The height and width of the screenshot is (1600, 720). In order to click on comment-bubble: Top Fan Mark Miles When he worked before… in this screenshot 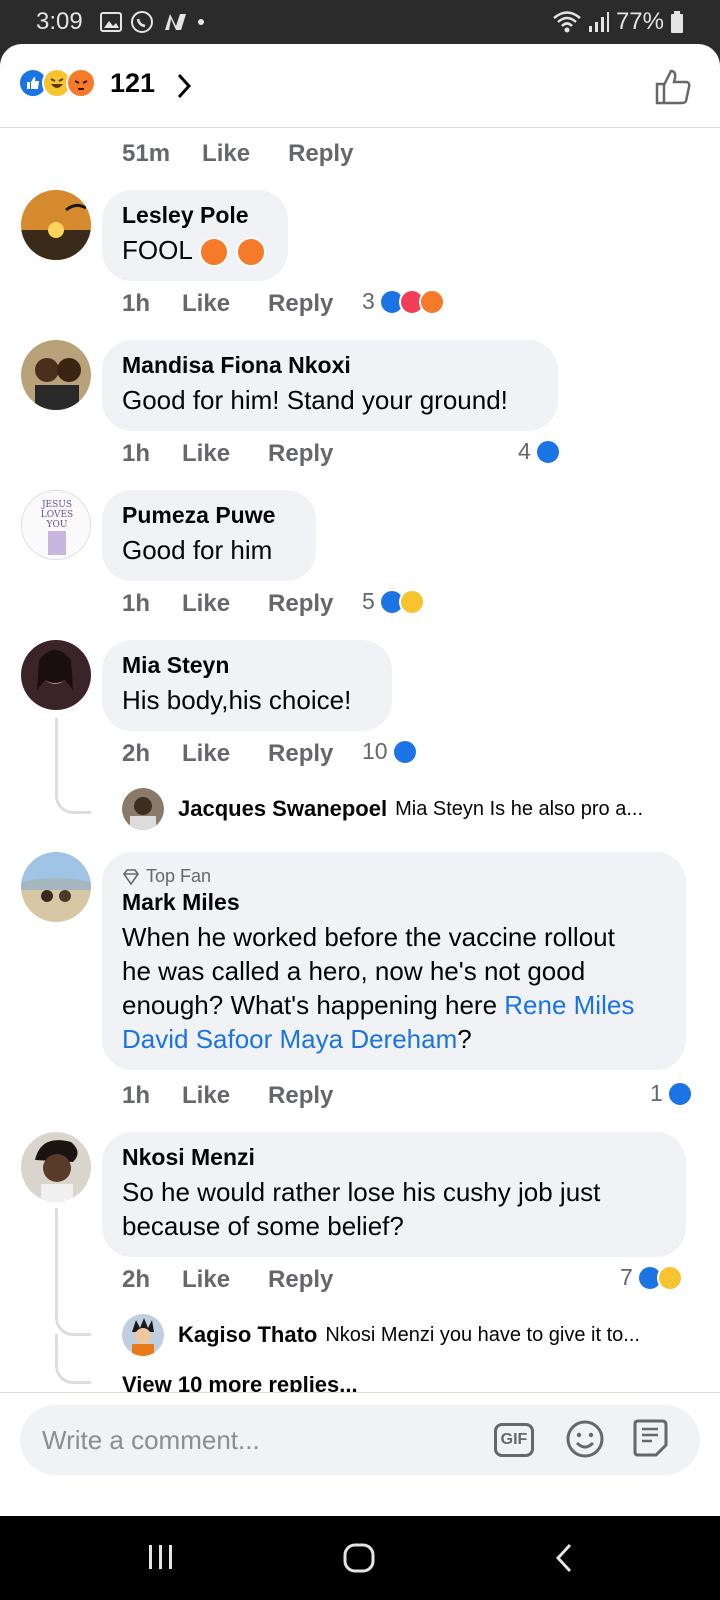, I will do `click(394, 961)`.